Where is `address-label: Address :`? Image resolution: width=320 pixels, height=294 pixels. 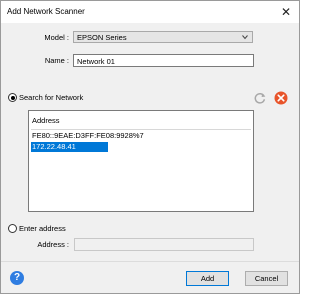 address-label: Address : is located at coordinates (53, 244).